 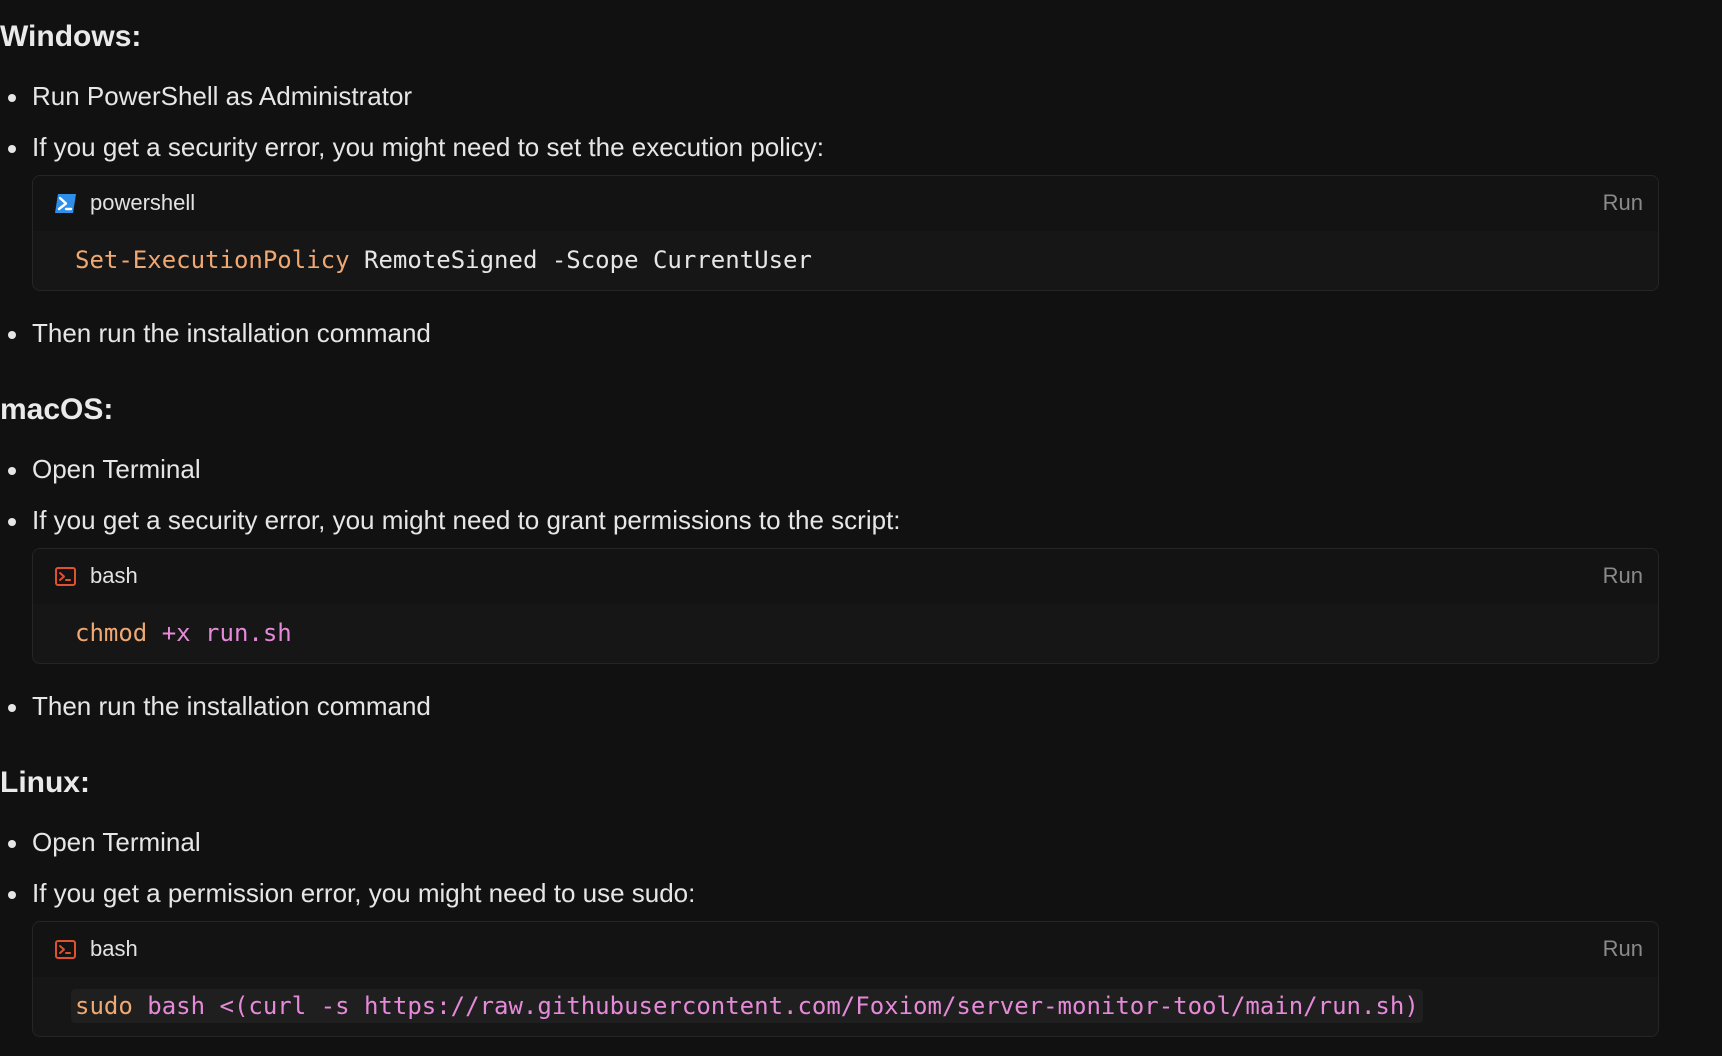 I want to click on code-block-bash: bash Run chmod +x run.sh, so click(x=845, y=606).